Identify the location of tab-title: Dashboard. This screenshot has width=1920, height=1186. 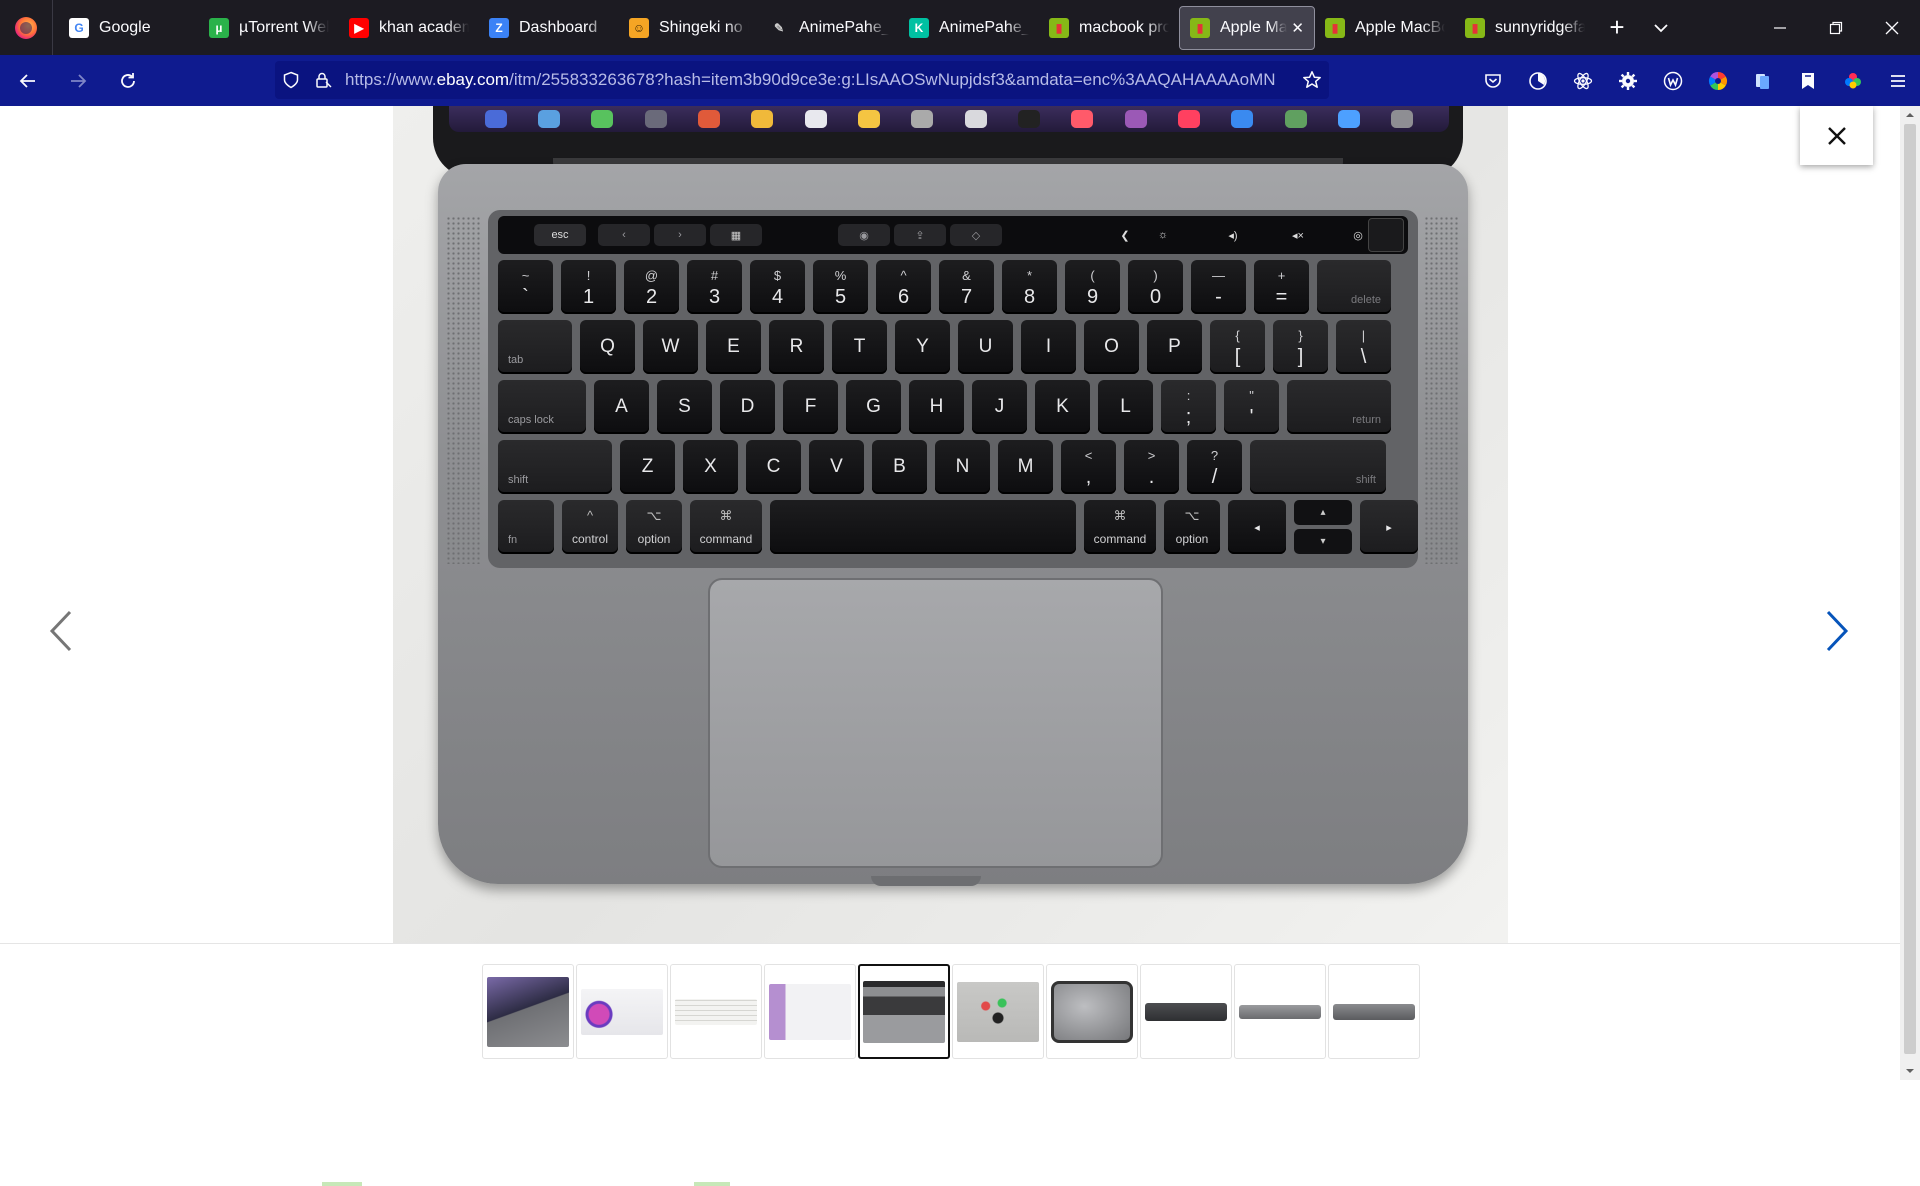
(558, 27).